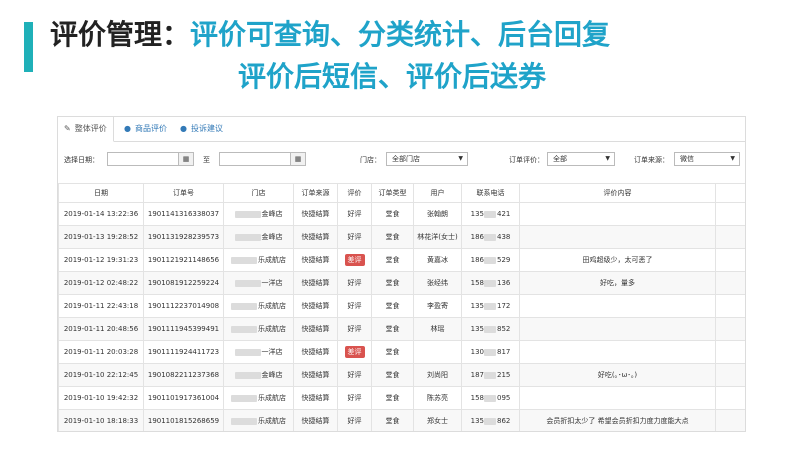 Image resolution: width=800 pixels, height=450 pixels. What do you see at coordinates (183, 283) in the screenshot?
I see `cell-order-number: 1901081912259224` at bounding box center [183, 283].